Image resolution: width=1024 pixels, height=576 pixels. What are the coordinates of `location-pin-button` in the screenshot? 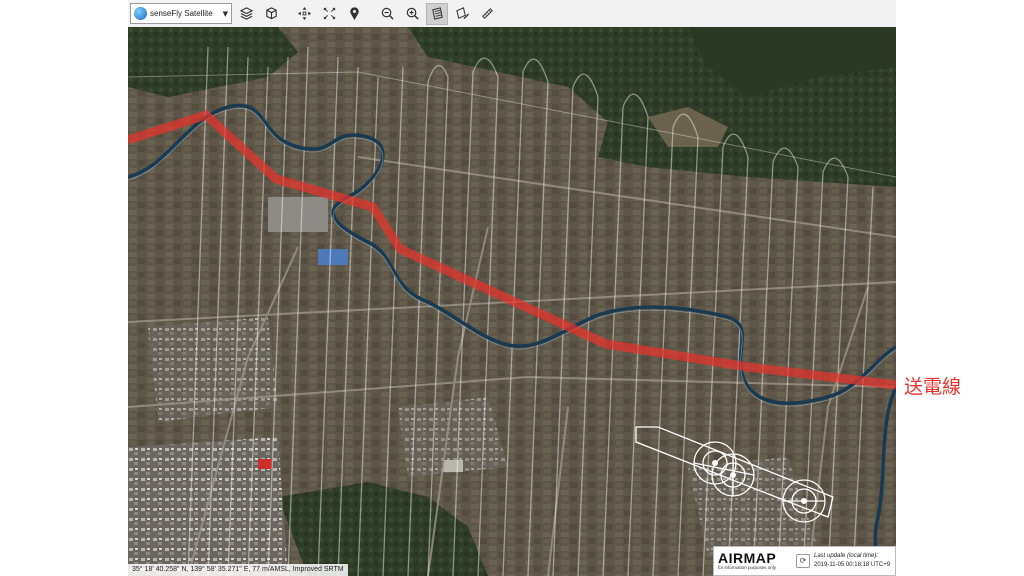 It's located at (354, 14).